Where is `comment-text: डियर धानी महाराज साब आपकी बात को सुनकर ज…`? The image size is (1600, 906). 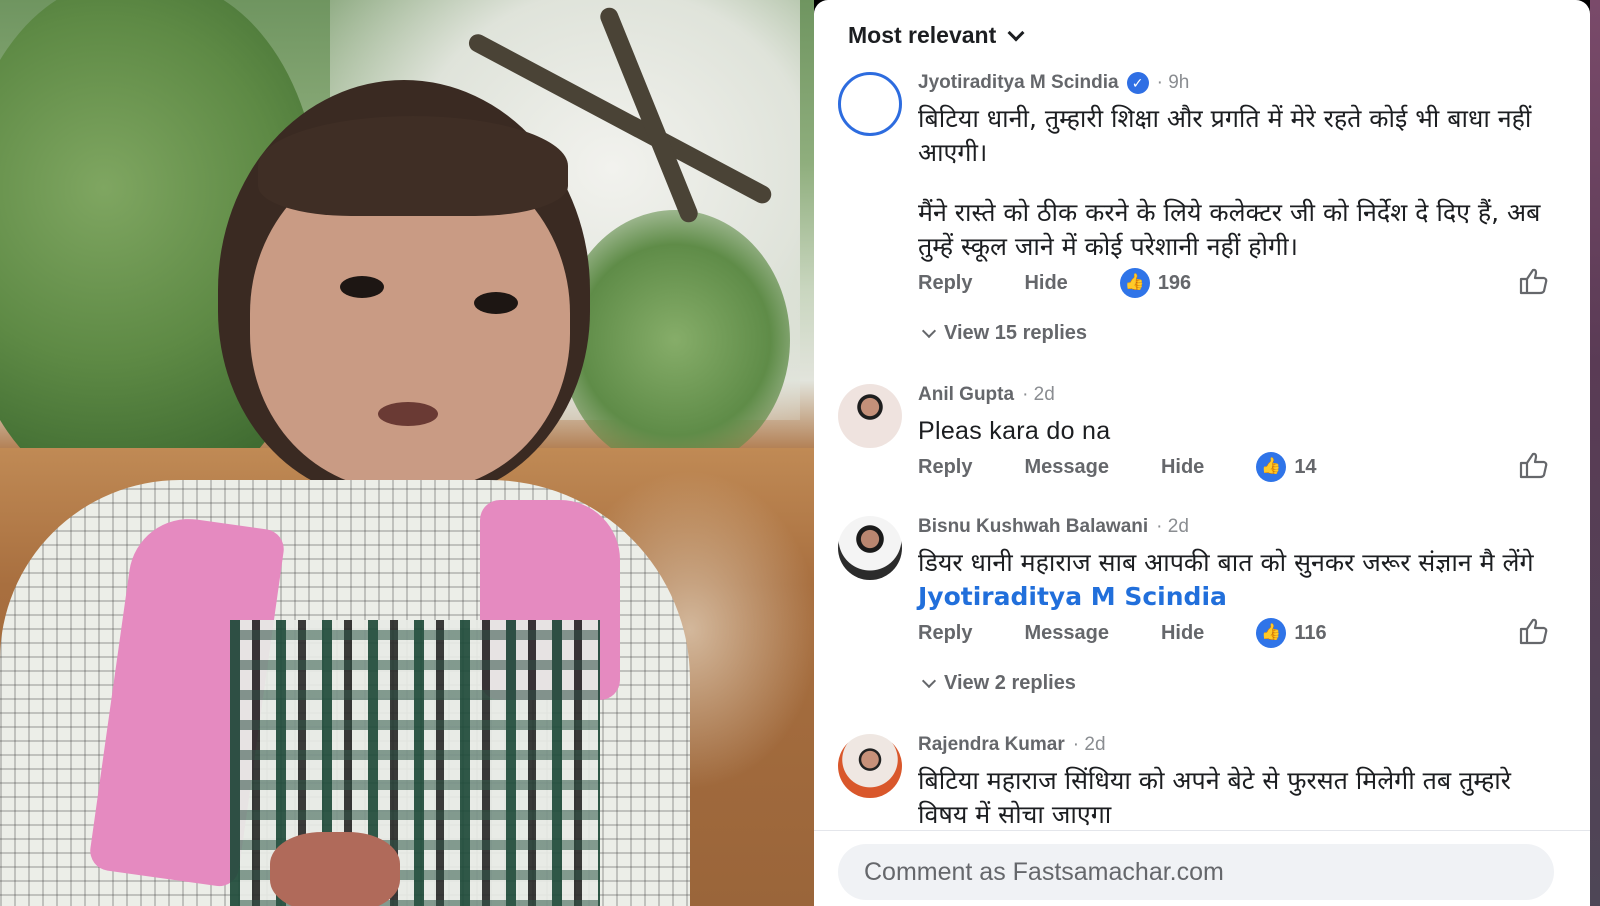
comment-text: डियर धानी महाराज साब आपकी बात को सुनकर ज… is located at coordinates (1234, 580).